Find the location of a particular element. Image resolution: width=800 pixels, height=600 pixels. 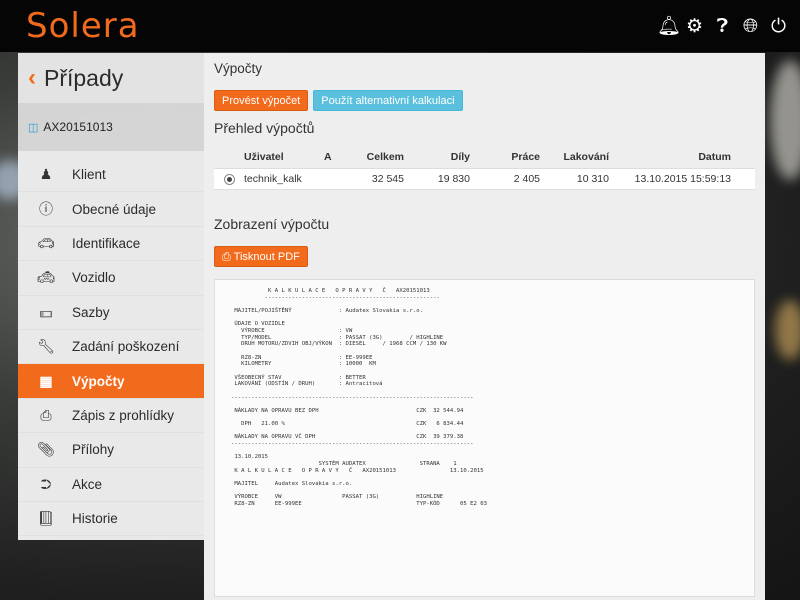

paperclip-icon: 📎︎ is located at coordinates (46, 449).